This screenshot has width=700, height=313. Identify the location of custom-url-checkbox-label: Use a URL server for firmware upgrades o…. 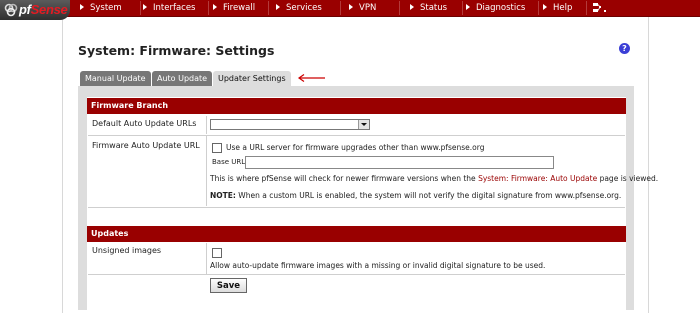
(355, 147).